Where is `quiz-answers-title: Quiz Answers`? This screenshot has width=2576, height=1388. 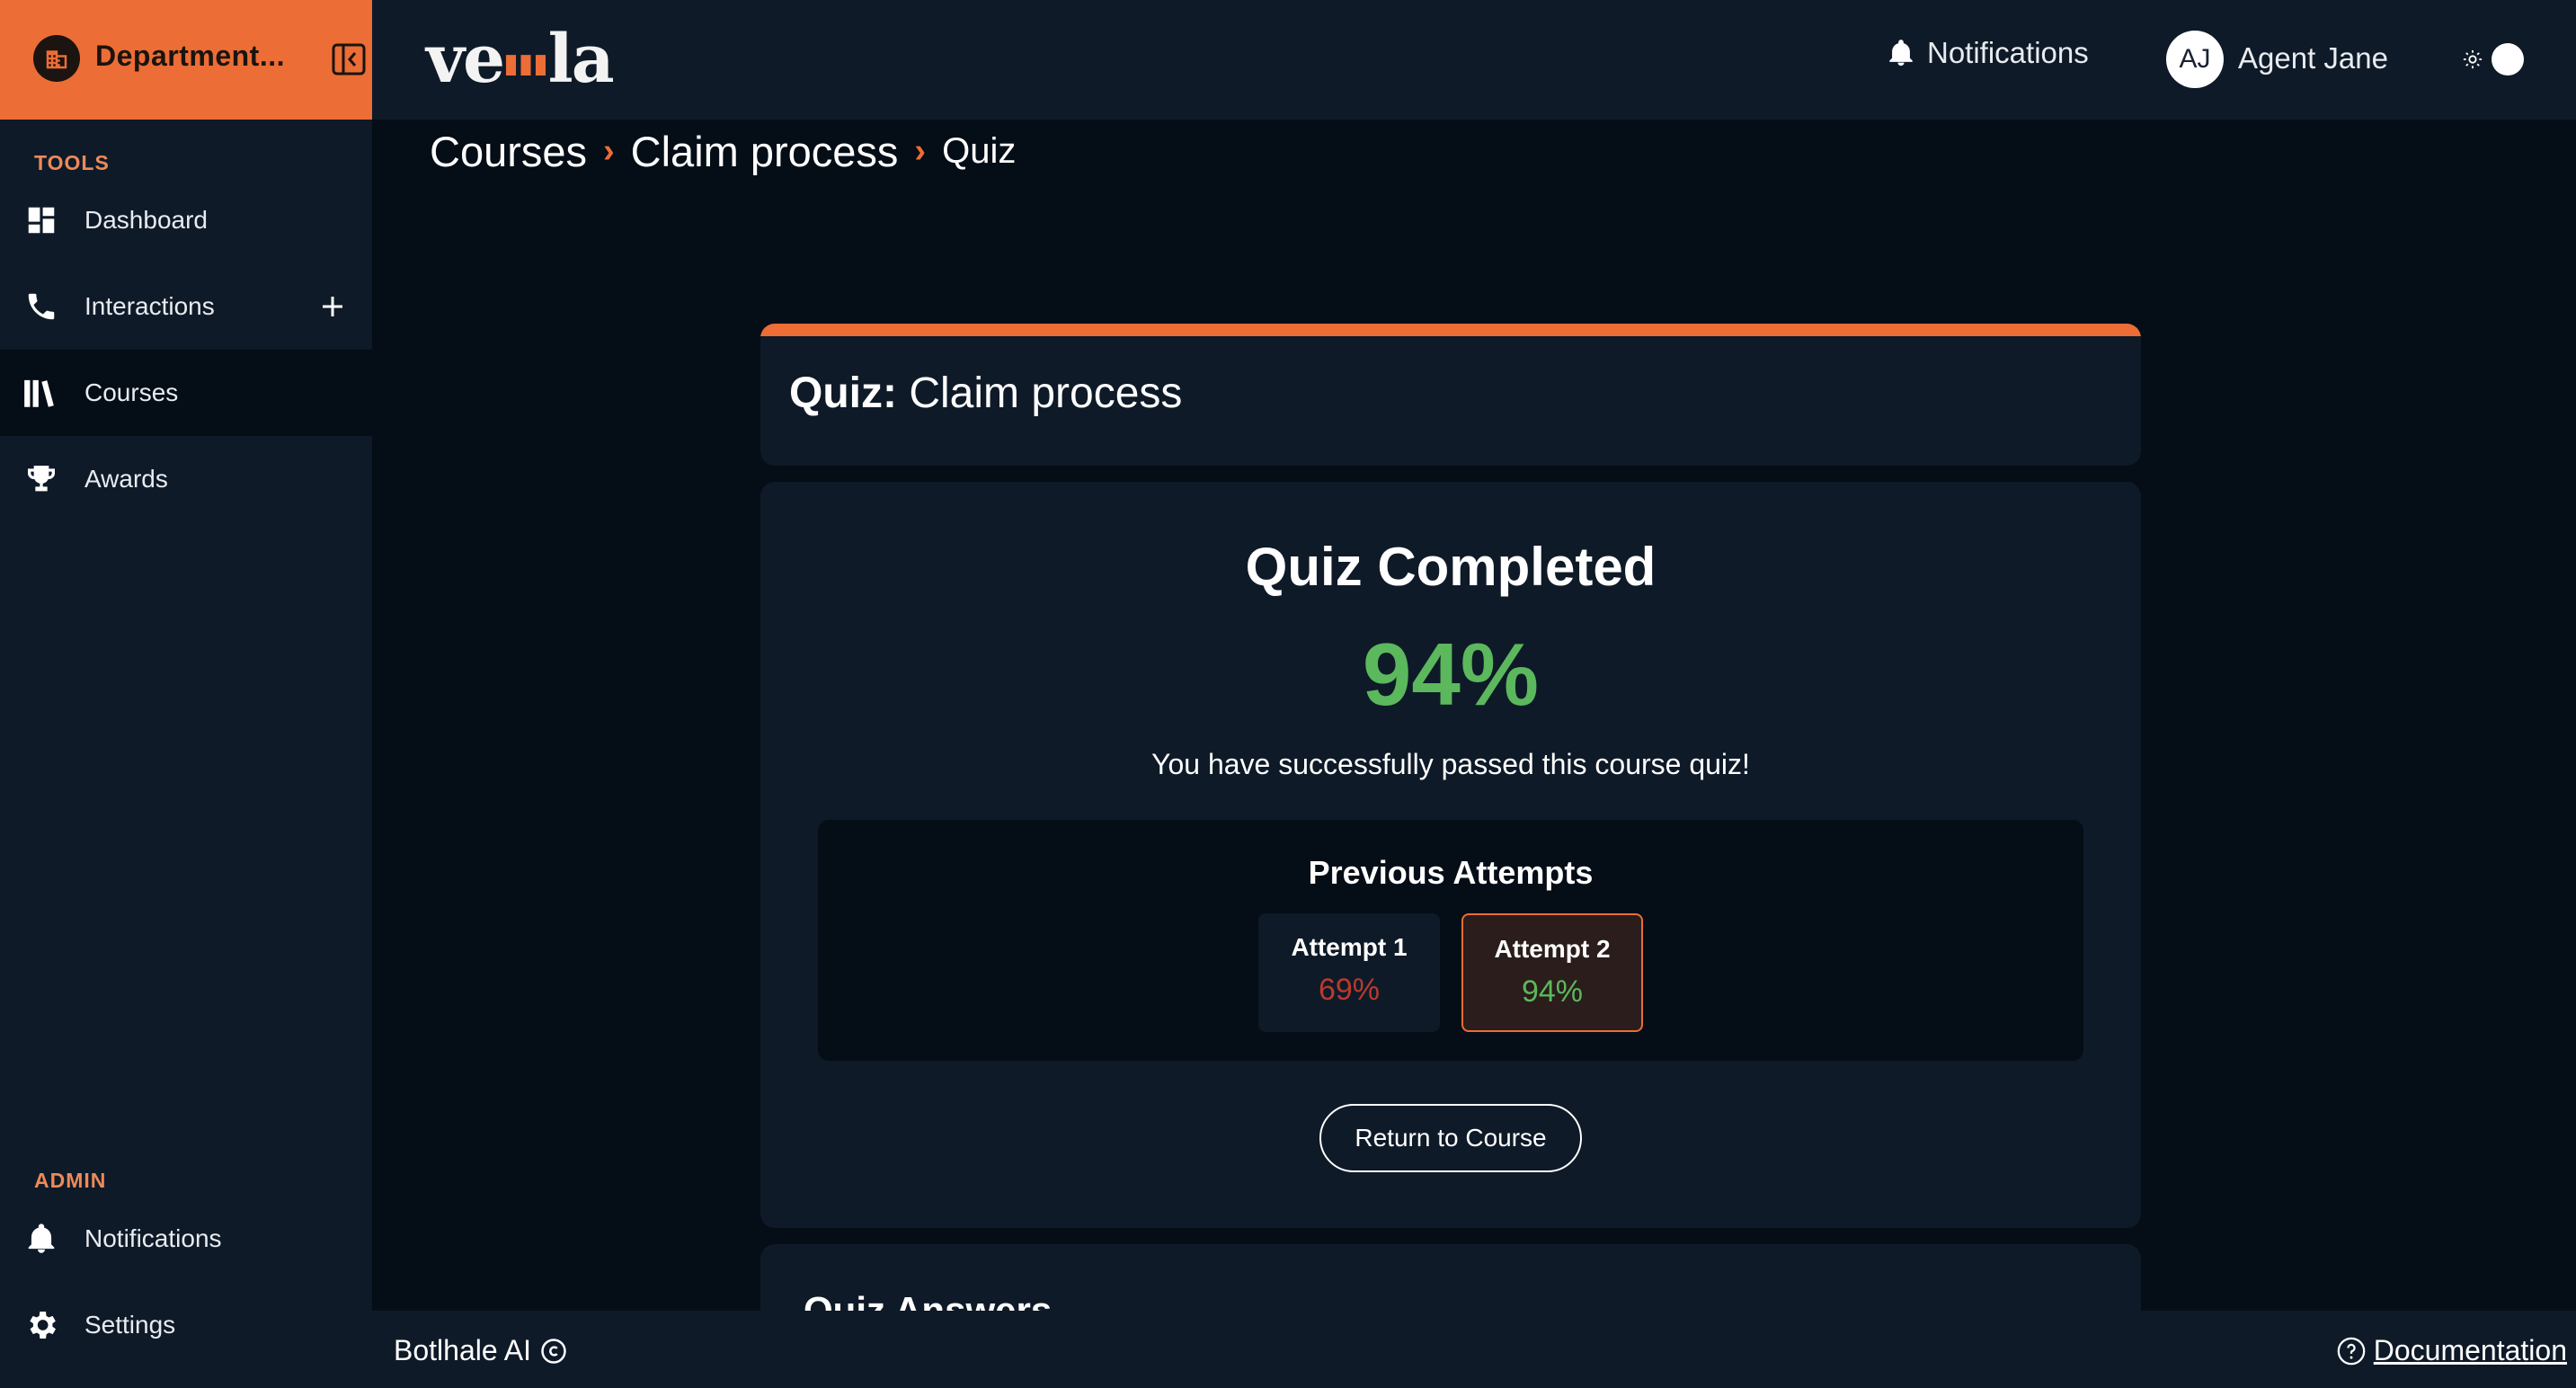
quiz-answers-title: Quiz Answers is located at coordinates (928, 1300).